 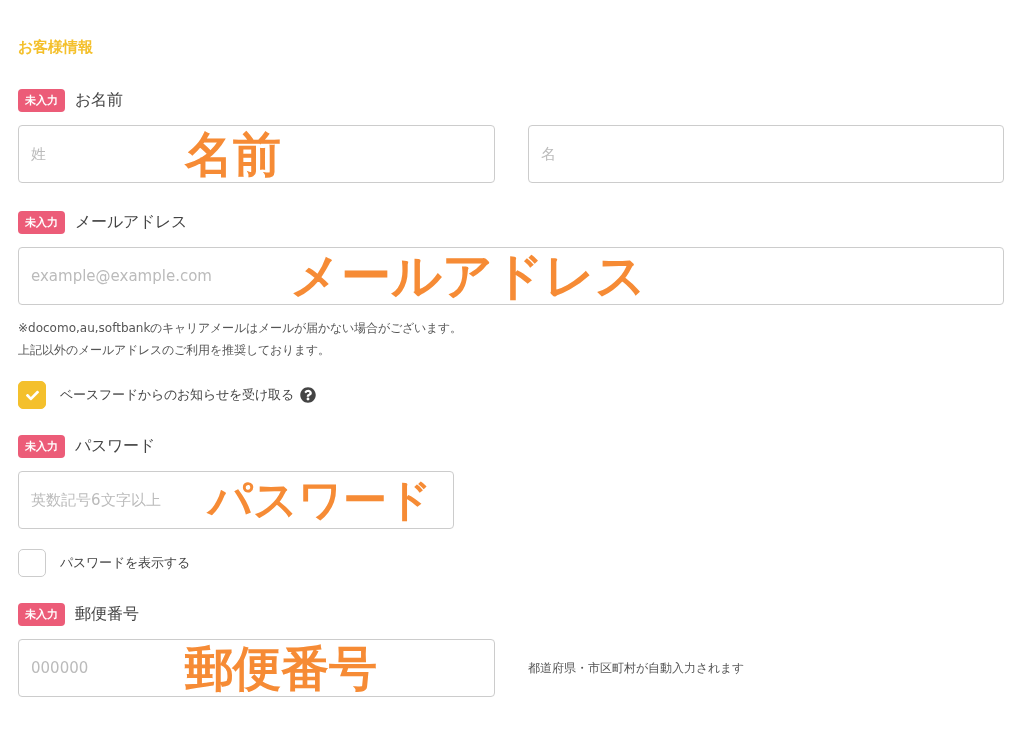 What do you see at coordinates (115, 446) in the screenshot?
I see `field-label: パスワード` at bounding box center [115, 446].